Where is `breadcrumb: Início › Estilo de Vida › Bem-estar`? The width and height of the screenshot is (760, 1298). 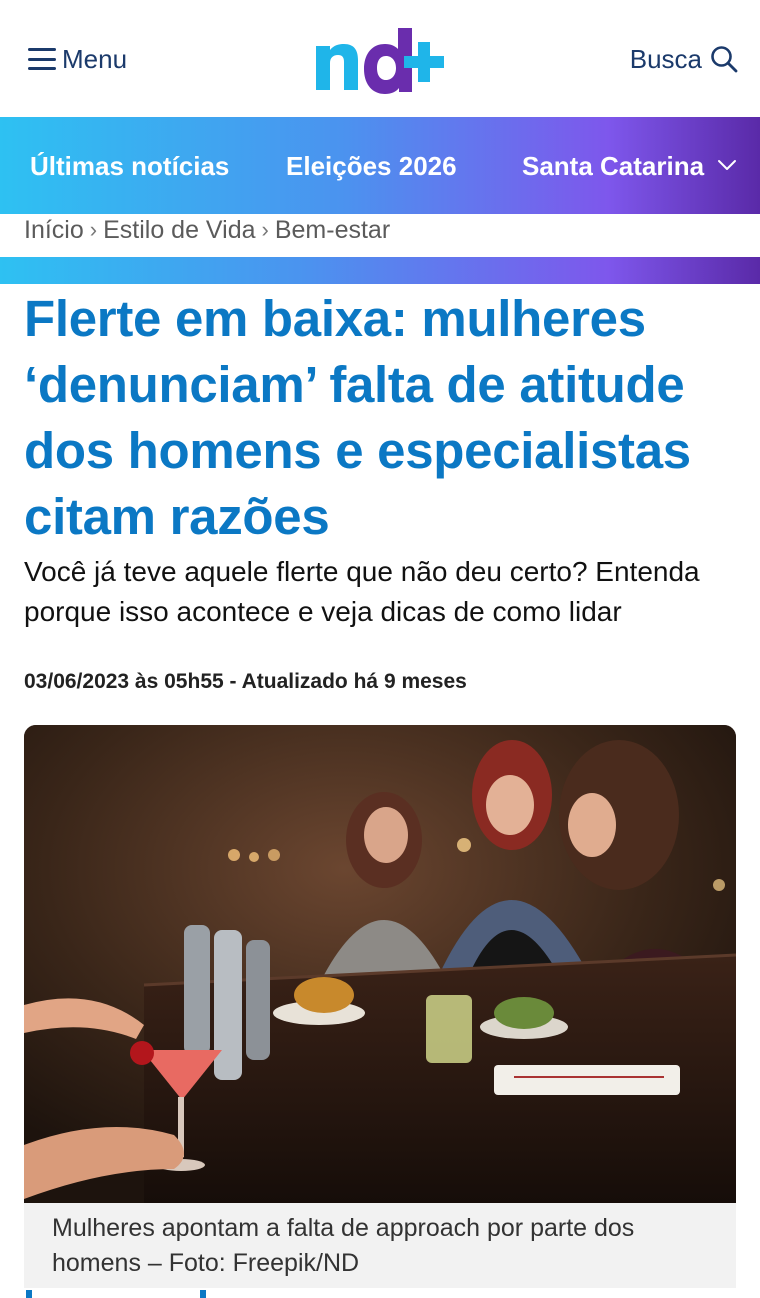
breadcrumb: Início › Estilo de Vida › Bem-estar is located at coordinates (207, 230).